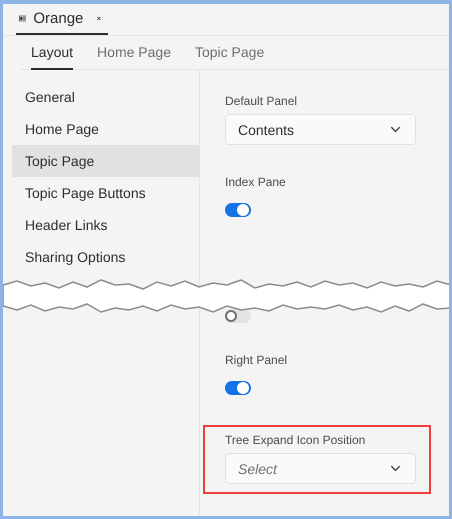 Image resolution: width=452 pixels, height=519 pixels. What do you see at coordinates (134, 53) in the screenshot?
I see `tab: Home Page` at bounding box center [134, 53].